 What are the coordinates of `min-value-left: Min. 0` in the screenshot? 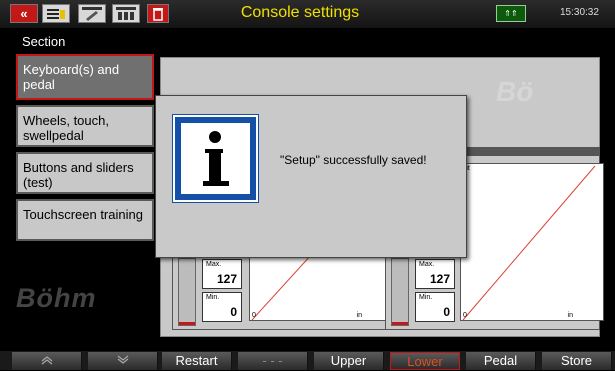 It's located at (222, 307).